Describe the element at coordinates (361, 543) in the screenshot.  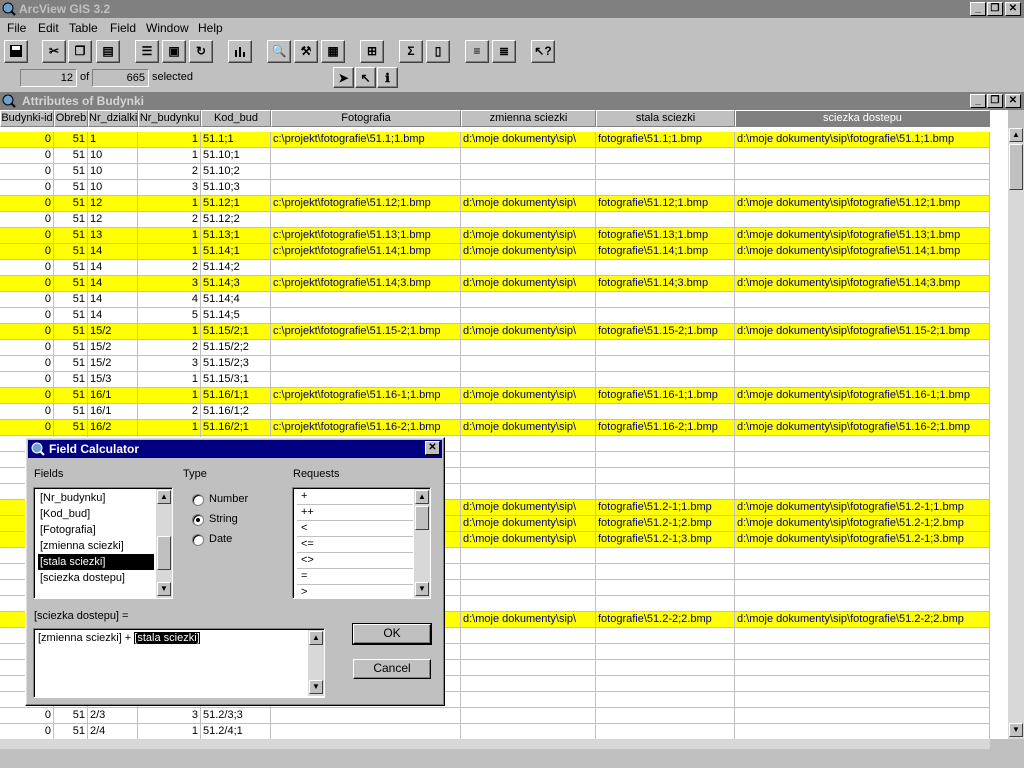
I see `requests-listbox: + ++ < <= <> = > ▲ ▼` at that location.